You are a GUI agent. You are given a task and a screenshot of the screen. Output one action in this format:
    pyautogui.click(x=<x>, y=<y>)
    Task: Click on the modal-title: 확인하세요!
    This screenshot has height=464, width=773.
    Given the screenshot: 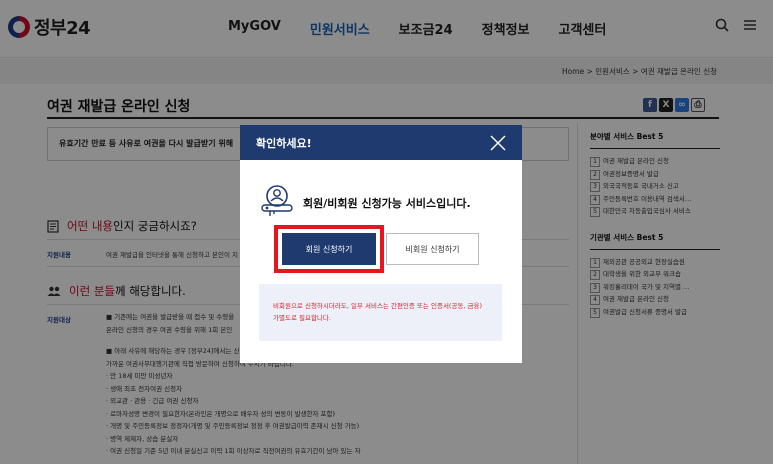 What is the action you would take?
    pyautogui.click(x=284, y=143)
    